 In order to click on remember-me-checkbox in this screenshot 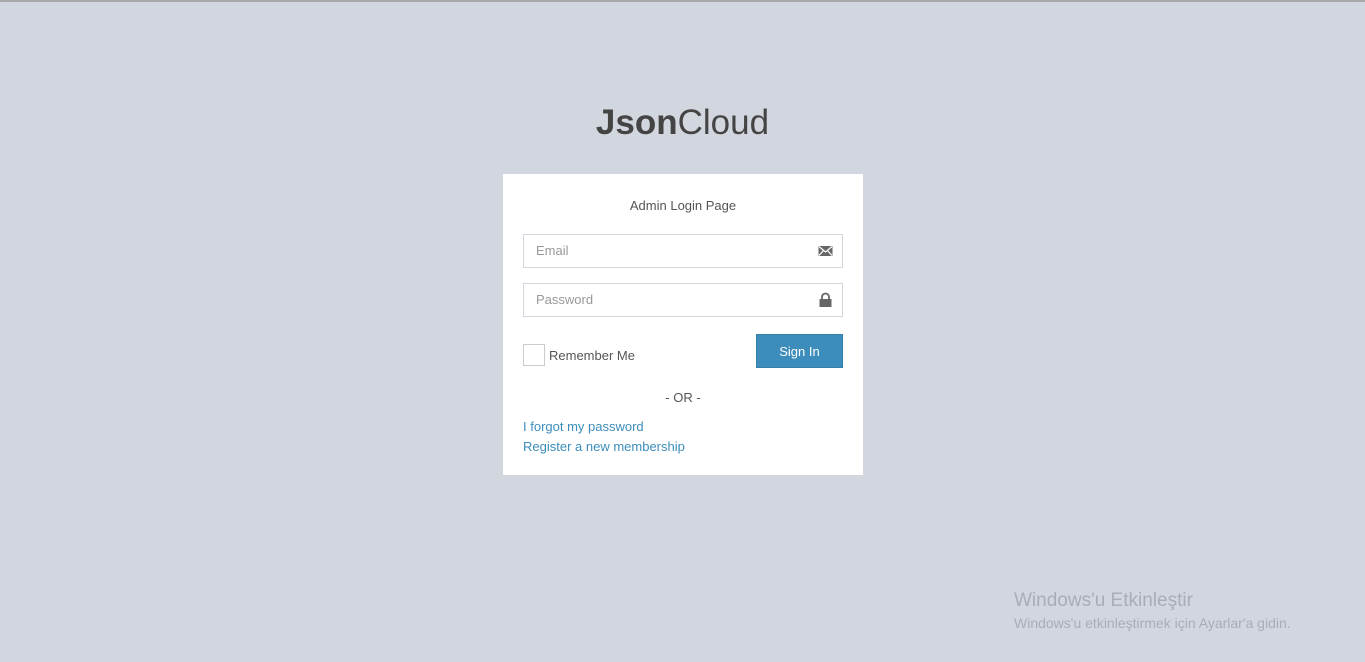, I will do `click(534, 355)`.